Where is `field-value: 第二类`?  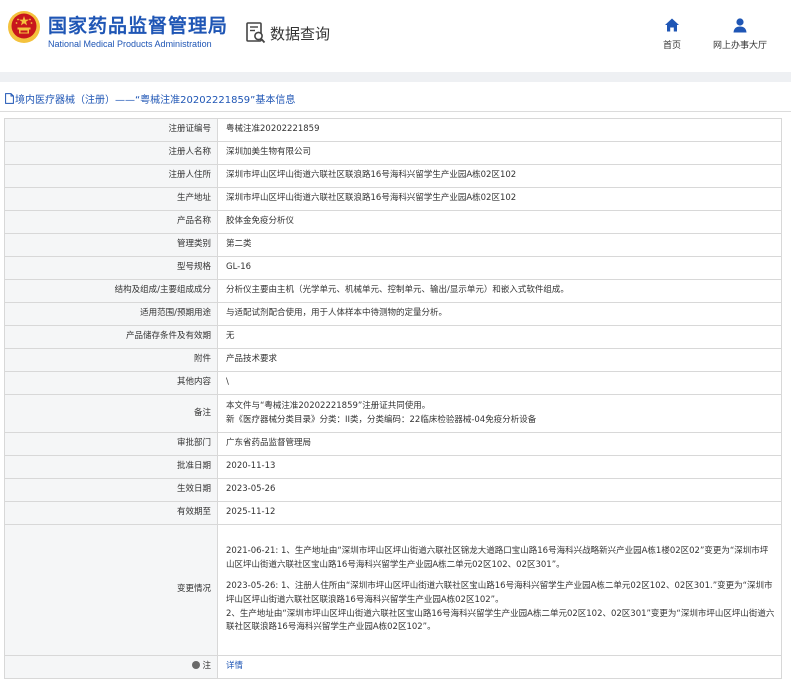 field-value: 第二类 is located at coordinates (499, 245).